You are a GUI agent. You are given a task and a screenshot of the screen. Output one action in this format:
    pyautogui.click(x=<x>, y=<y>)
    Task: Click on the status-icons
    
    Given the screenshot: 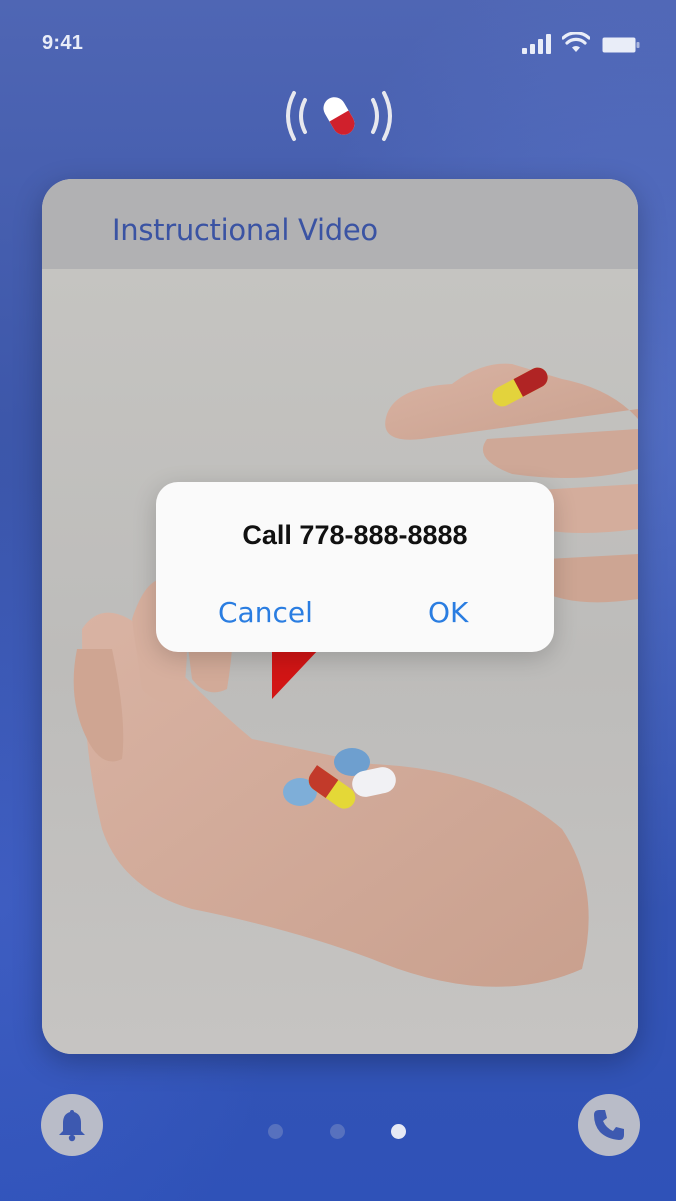 What is the action you would take?
    pyautogui.click(x=575, y=44)
    